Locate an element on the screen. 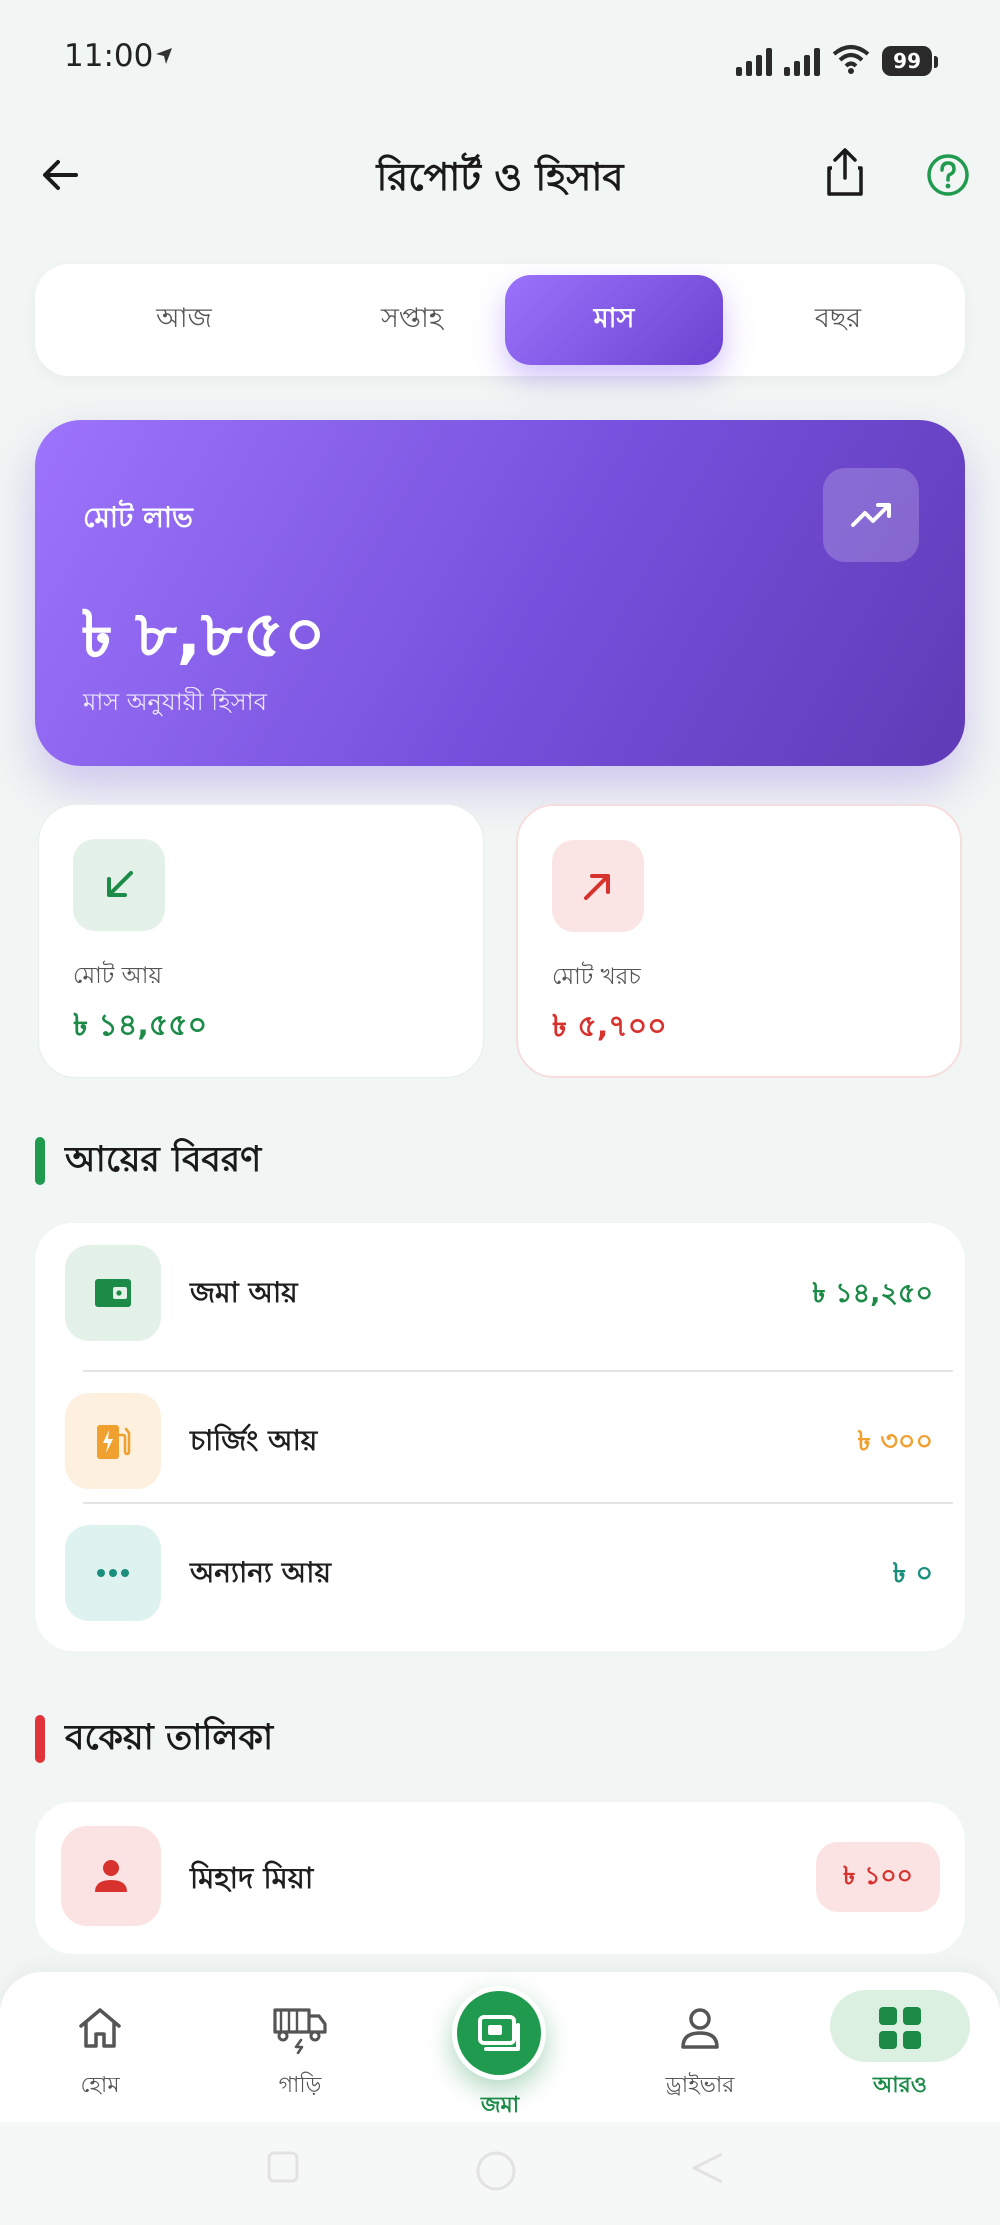 The height and width of the screenshot is (2225, 1000). due-amount-badge: ৳ ১০০ is located at coordinates (878, 1877).